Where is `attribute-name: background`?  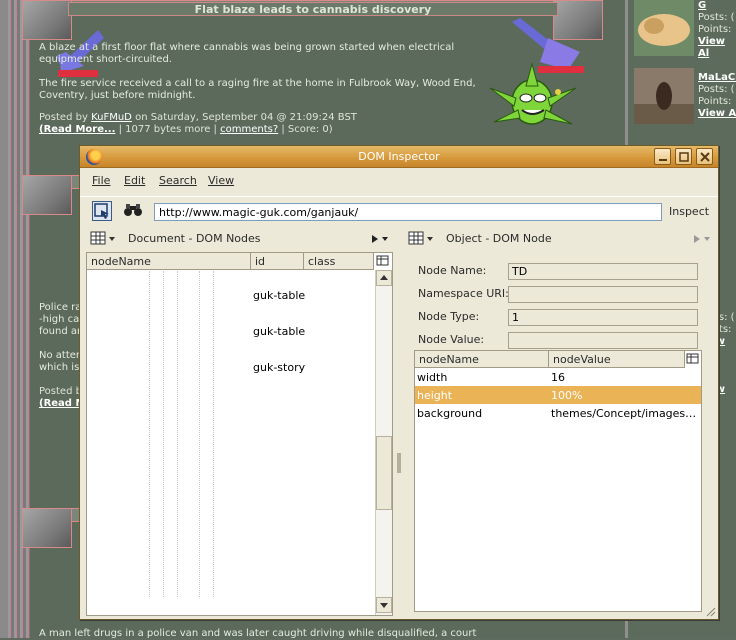
attribute-name: background is located at coordinates (450, 413).